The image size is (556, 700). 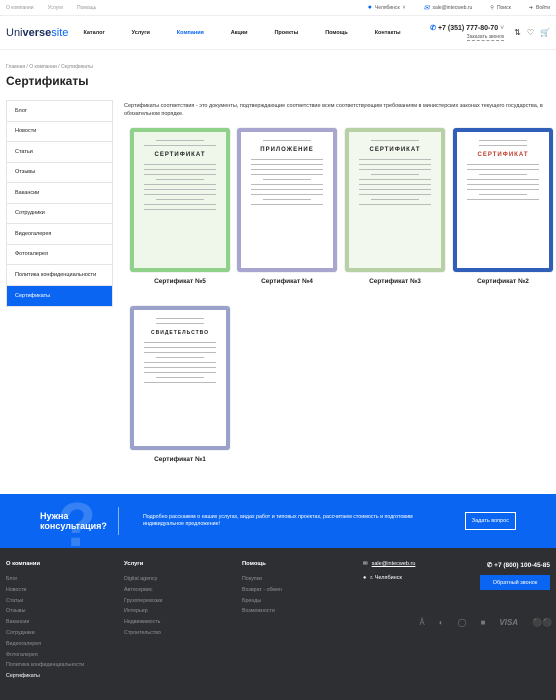 What do you see at coordinates (262, 603) in the screenshot?
I see `footer-link: Бренды` at bounding box center [262, 603].